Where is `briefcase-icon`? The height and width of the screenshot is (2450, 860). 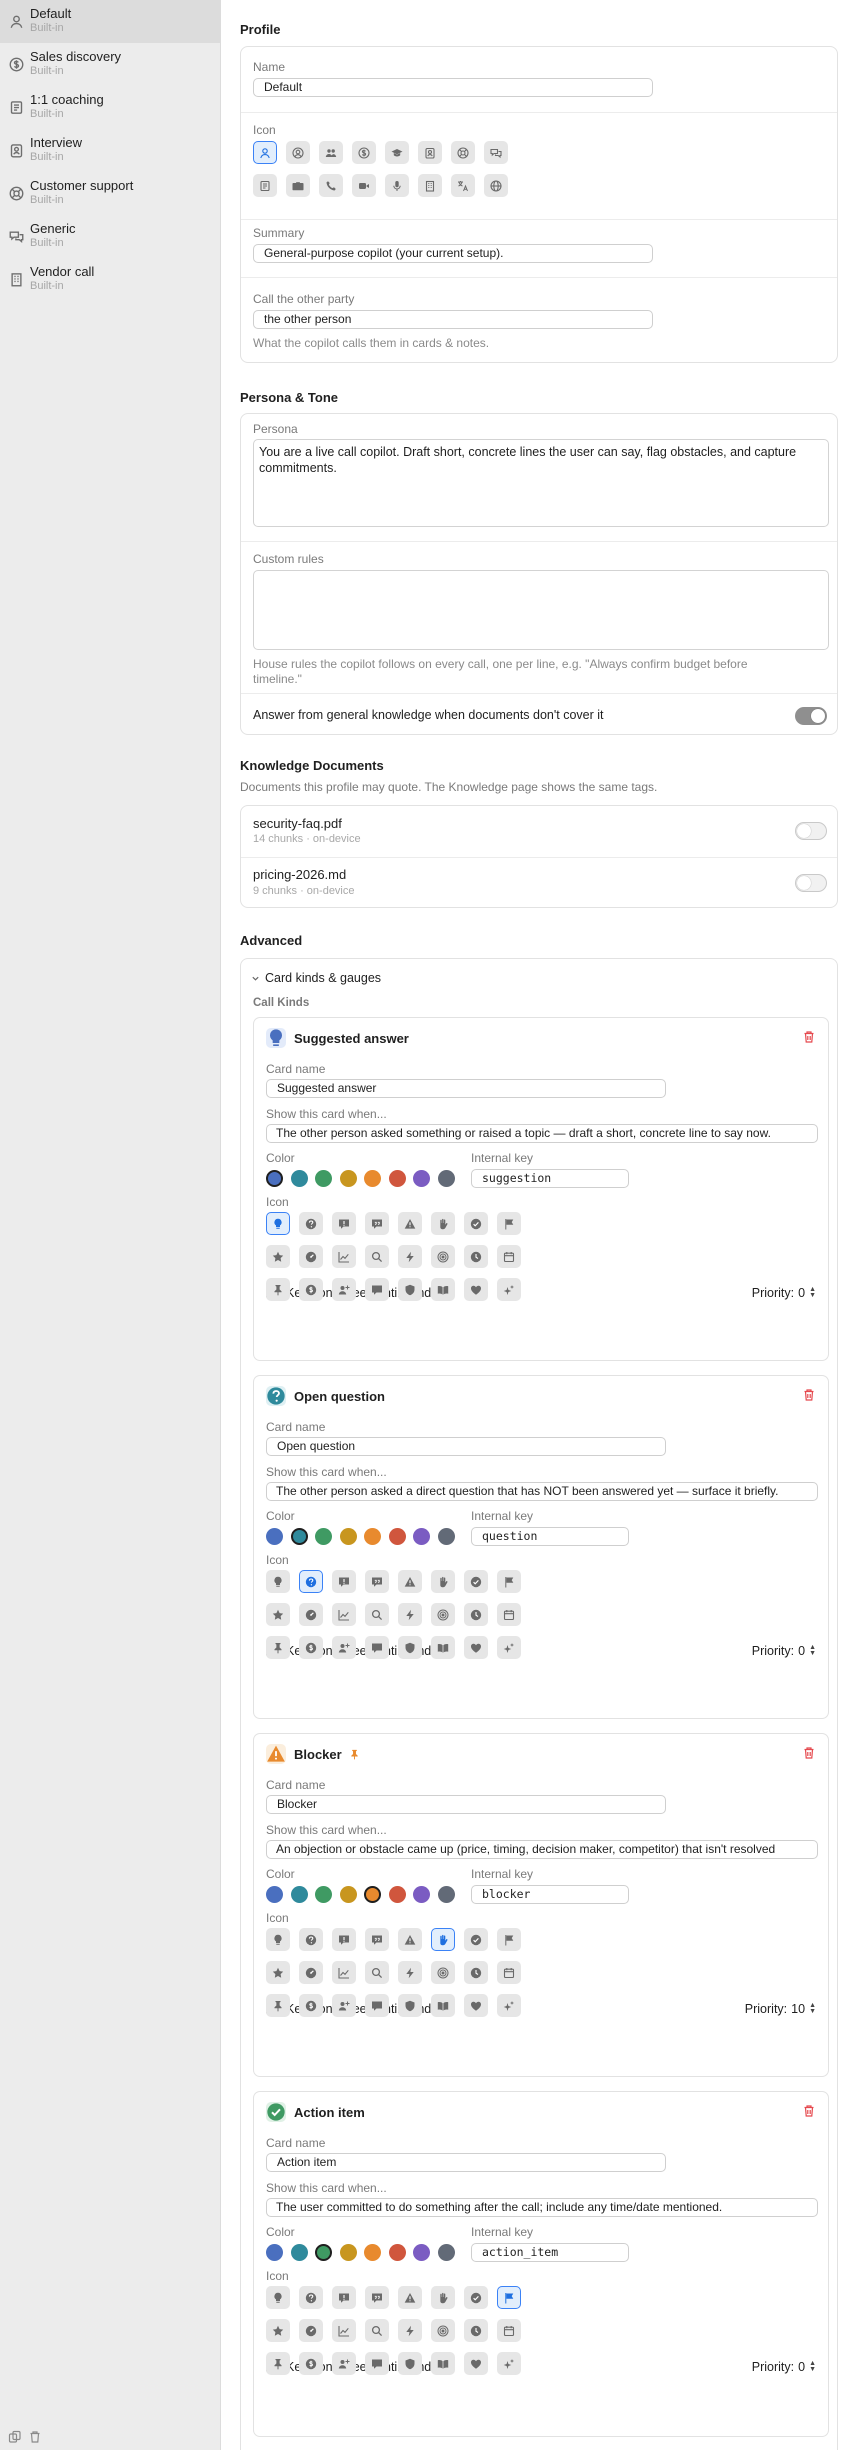 briefcase-icon is located at coordinates (298, 185).